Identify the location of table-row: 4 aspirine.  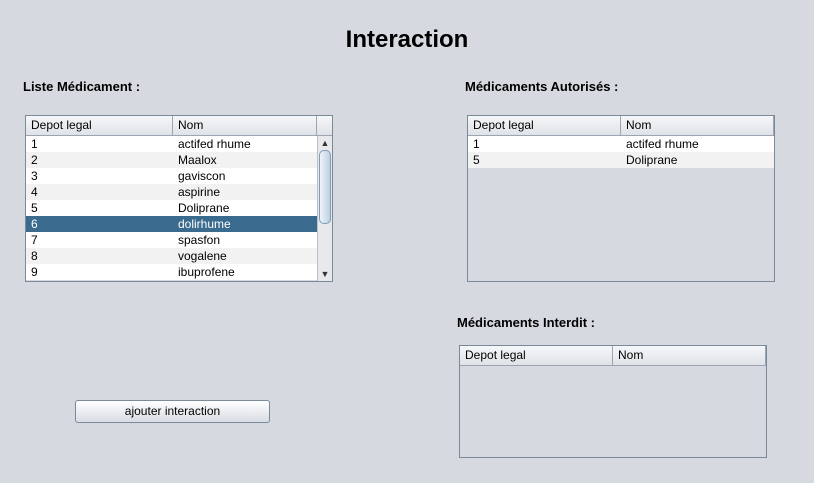
(171, 192).